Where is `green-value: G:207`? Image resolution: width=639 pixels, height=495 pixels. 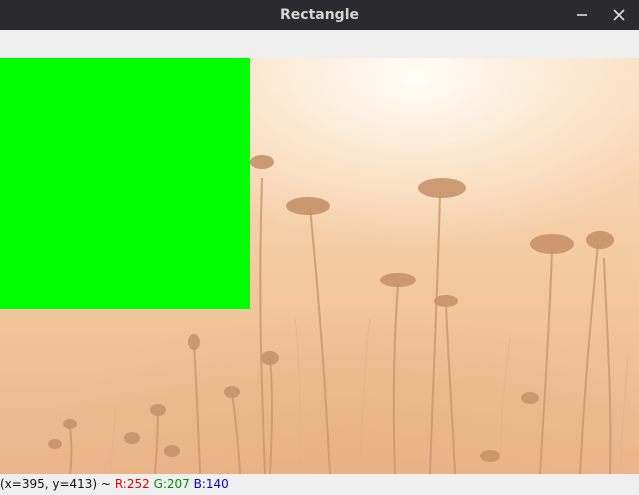 green-value: G:207 is located at coordinates (171, 484).